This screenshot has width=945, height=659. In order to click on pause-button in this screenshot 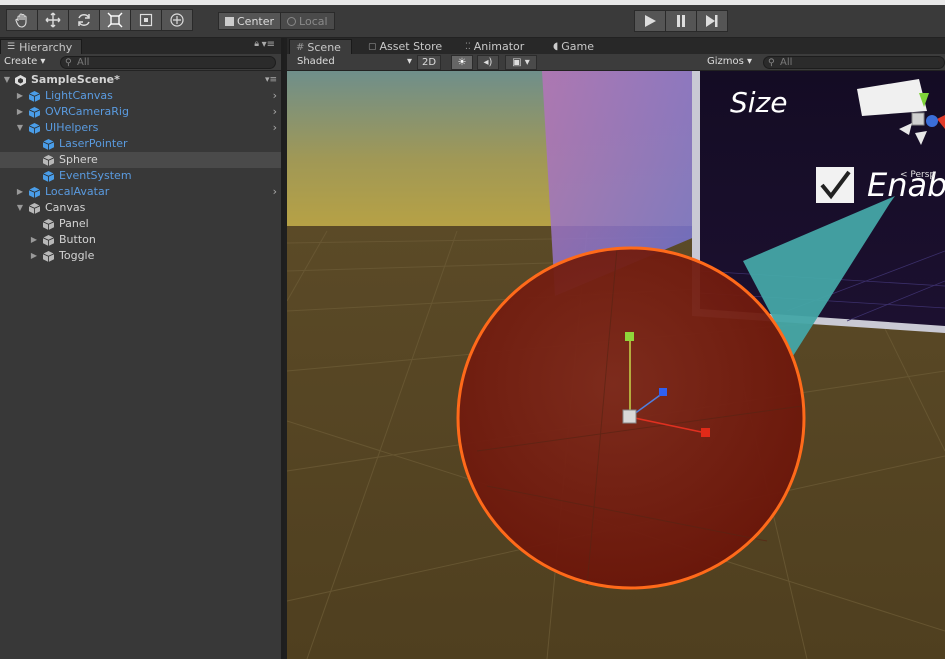, I will do `click(681, 21)`.